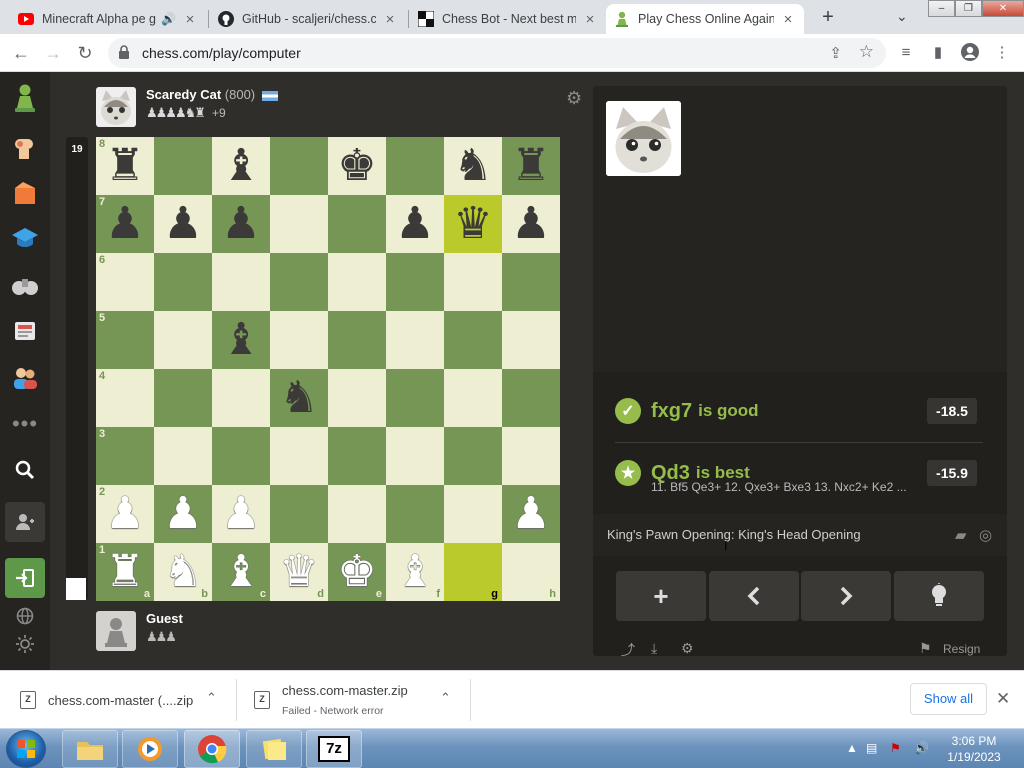 The width and height of the screenshot is (1024, 768). What do you see at coordinates (308, 19) in the screenshot?
I see `tab-github: GitHub - scaljeri/chess.co ×` at bounding box center [308, 19].